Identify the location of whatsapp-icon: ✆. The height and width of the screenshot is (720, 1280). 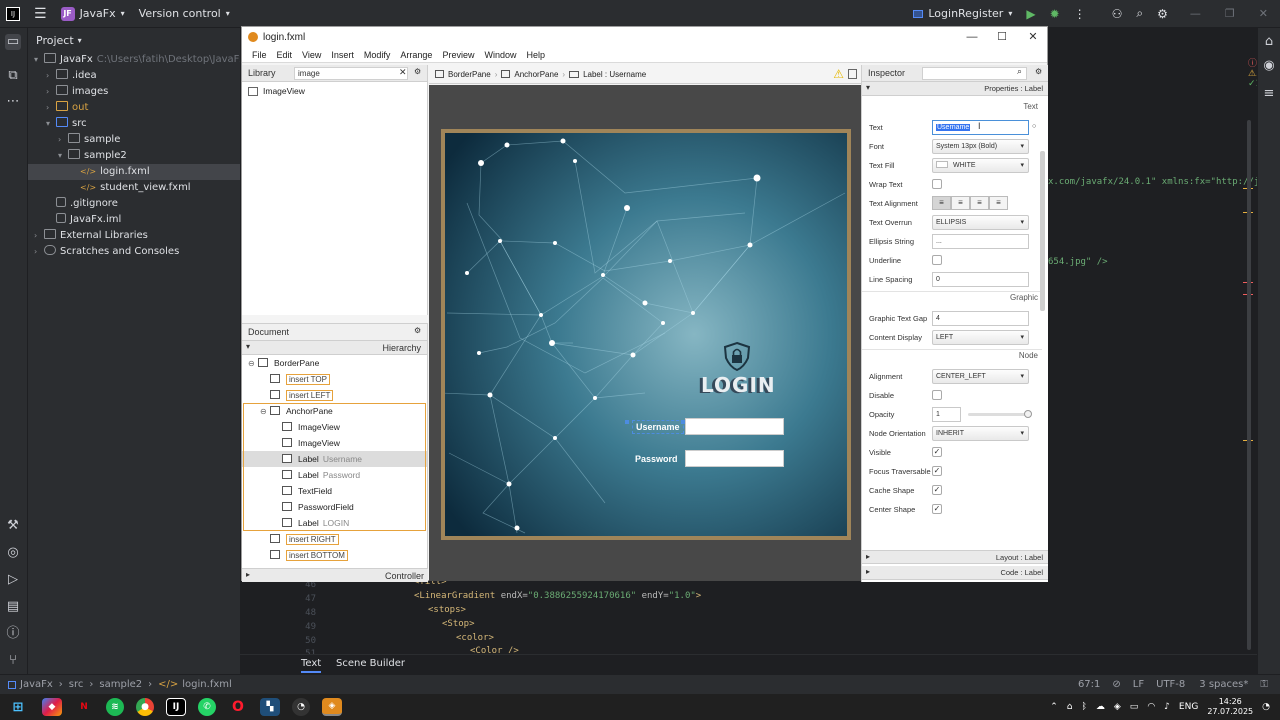
(207, 707).